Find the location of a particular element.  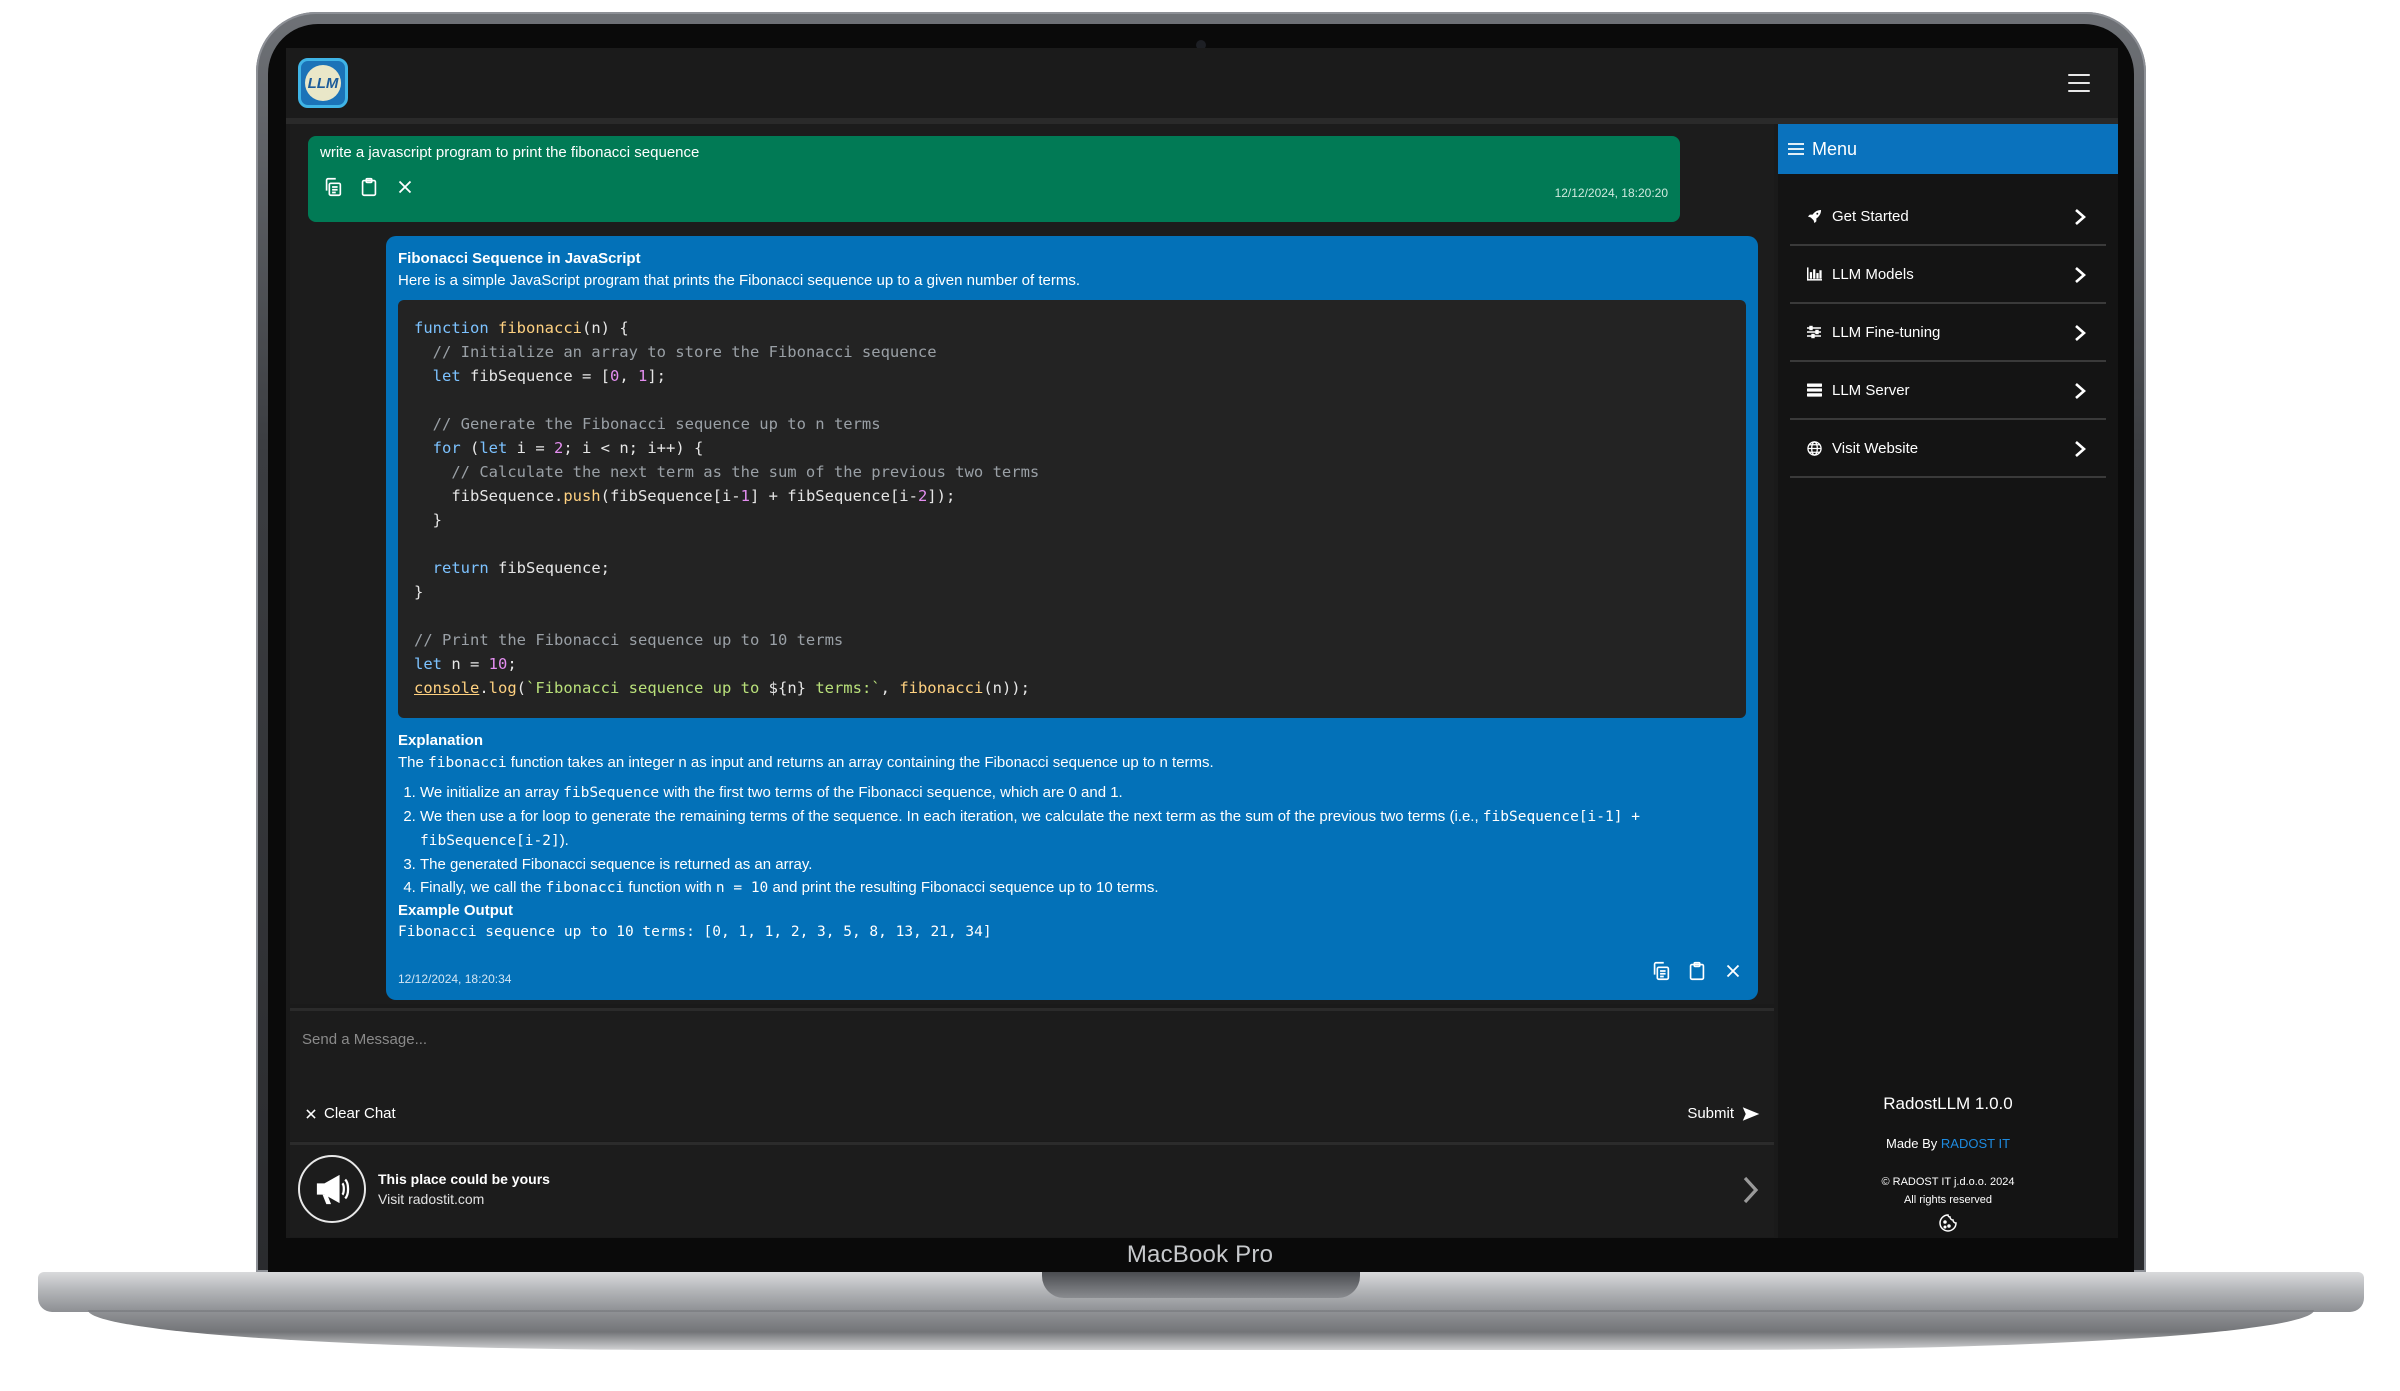

ad-subtitle: Visit radostit.com is located at coordinates (431, 1199).